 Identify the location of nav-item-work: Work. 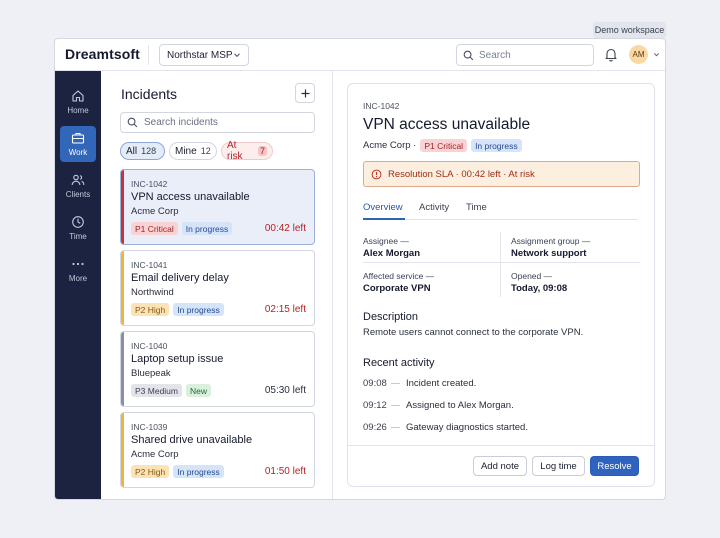
(78, 144).